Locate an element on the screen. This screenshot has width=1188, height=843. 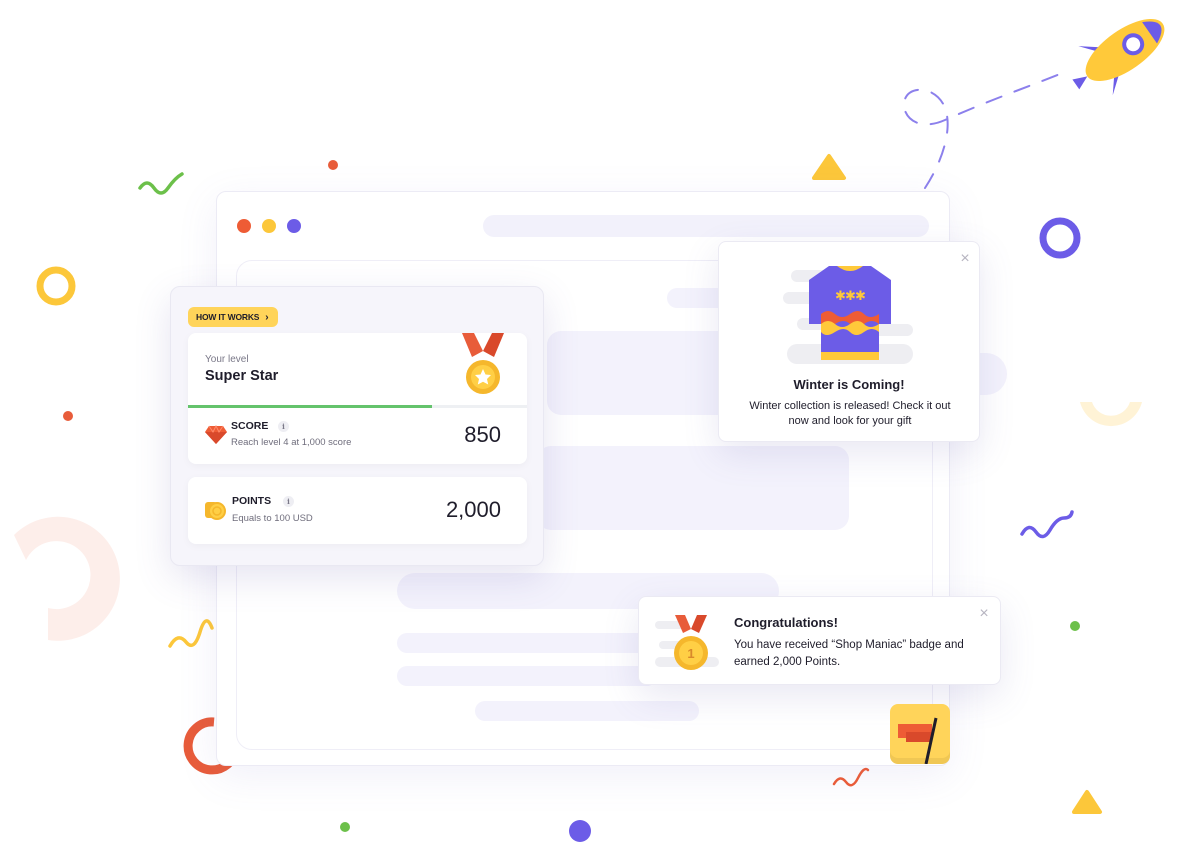
yellow-ring is located at coordinates (56, 286).